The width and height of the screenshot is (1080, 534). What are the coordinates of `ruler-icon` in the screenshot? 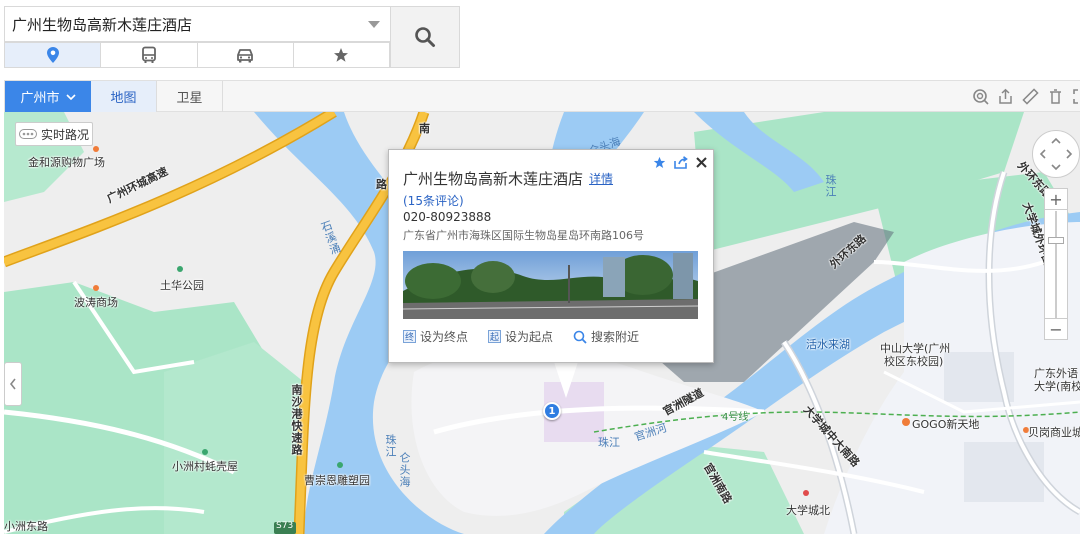 It's located at (1030, 96).